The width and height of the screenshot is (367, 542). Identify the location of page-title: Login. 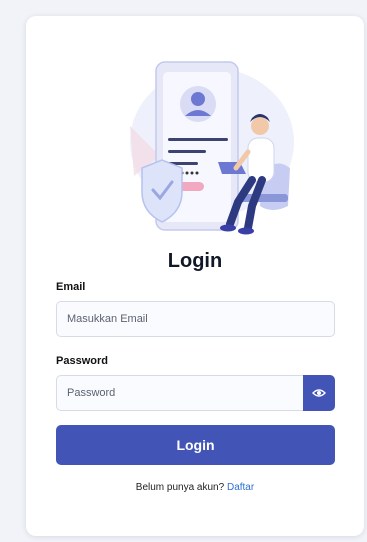
(195, 261).